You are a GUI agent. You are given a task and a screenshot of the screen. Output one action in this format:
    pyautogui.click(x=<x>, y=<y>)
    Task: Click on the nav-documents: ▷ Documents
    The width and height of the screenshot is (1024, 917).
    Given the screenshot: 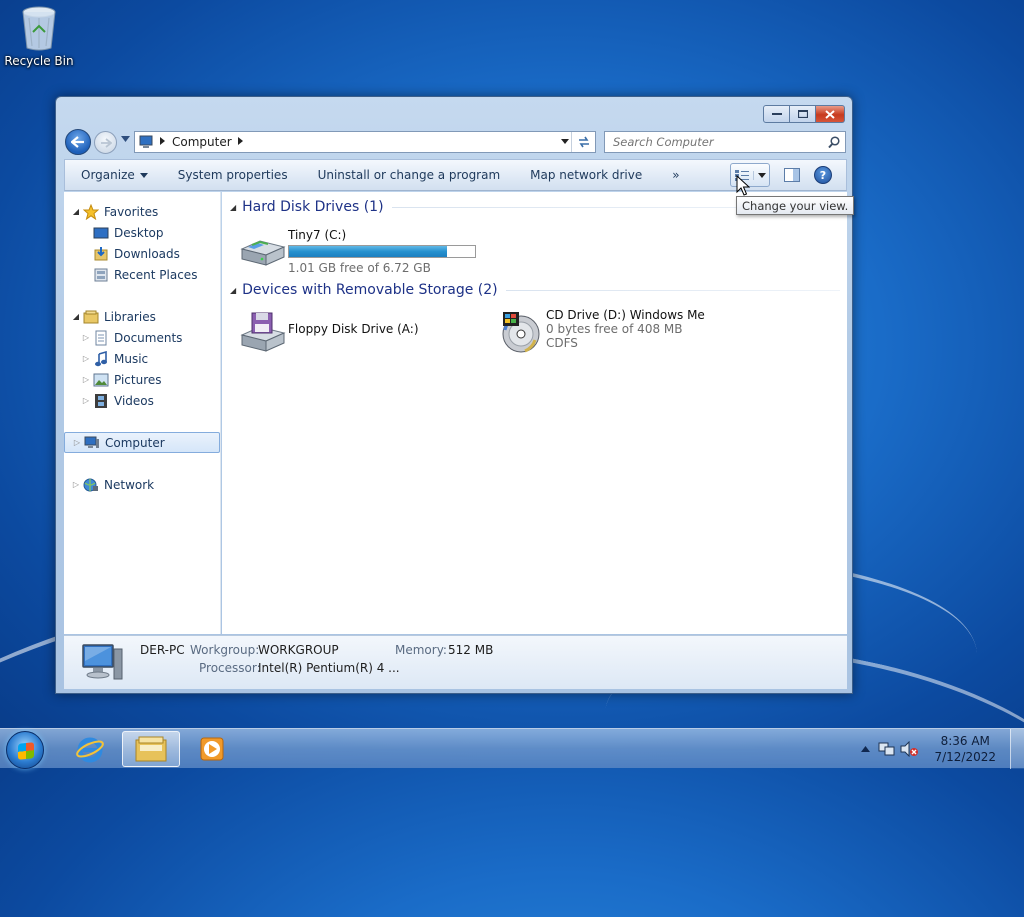 What is the action you would take?
    pyautogui.click(x=142, y=337)
    